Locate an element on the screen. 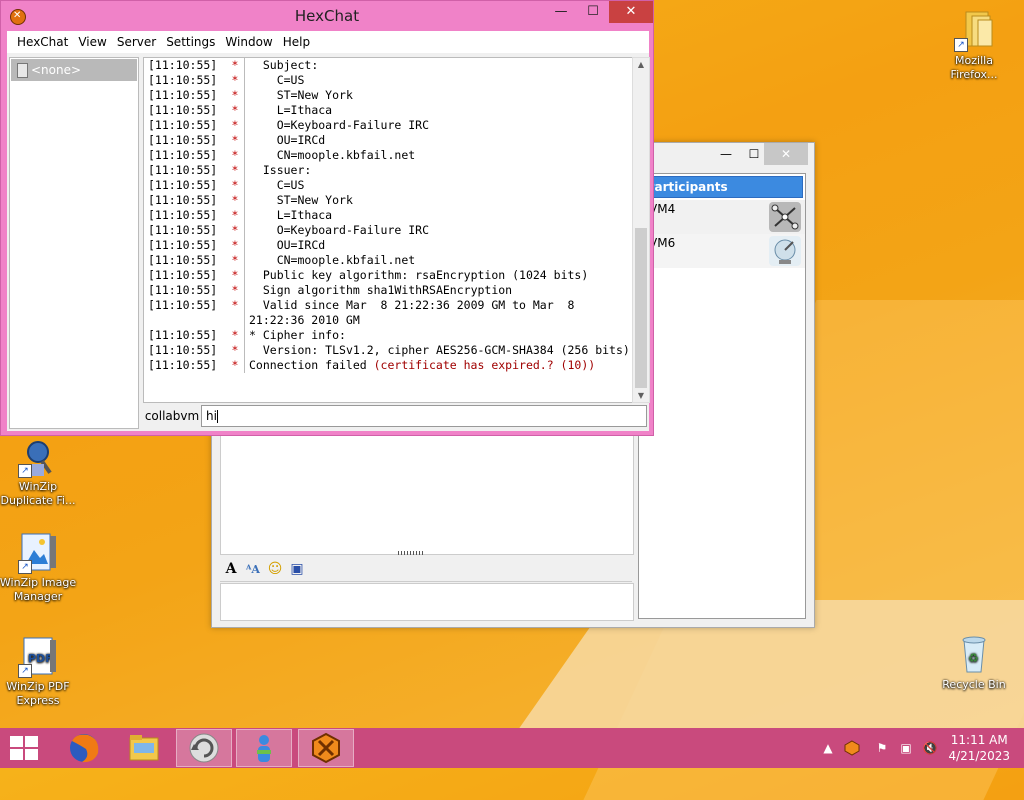 The width and height of the screenshot is (1024, 800). message-text: OU=IRCd is located at coordinates (287, 245).